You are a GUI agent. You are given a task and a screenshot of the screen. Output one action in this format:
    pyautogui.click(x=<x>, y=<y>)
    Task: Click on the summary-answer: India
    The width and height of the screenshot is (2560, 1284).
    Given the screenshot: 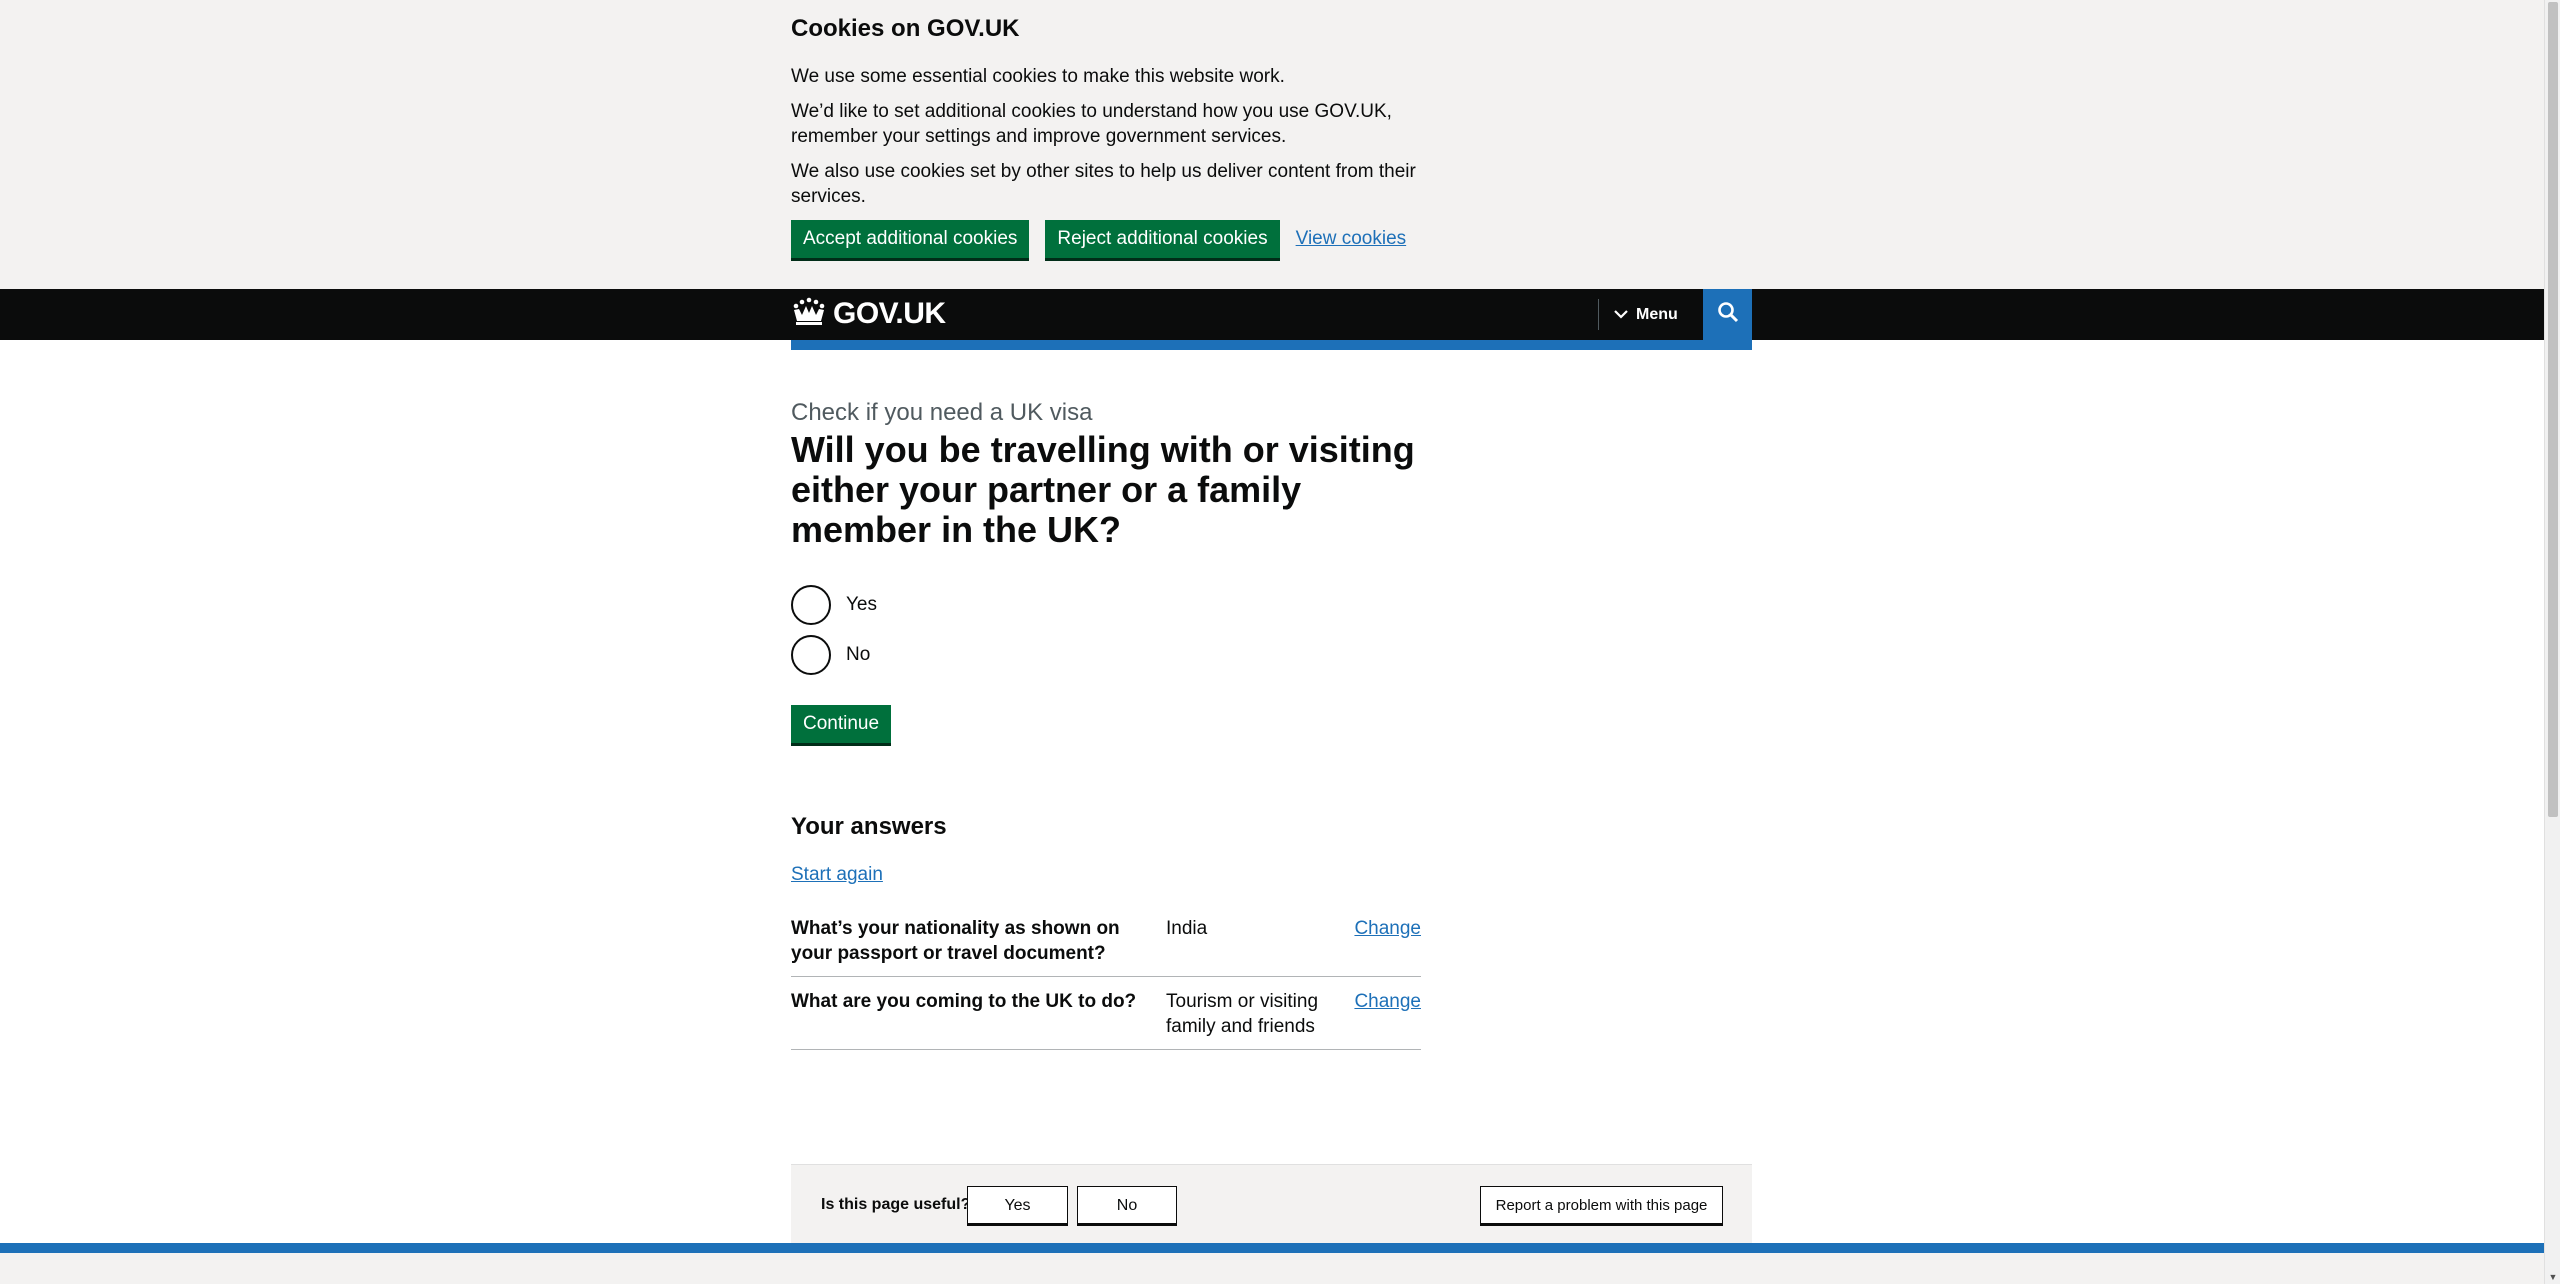 What is the action you would take?
    pyautogui.click(x=1187, y=928)
    